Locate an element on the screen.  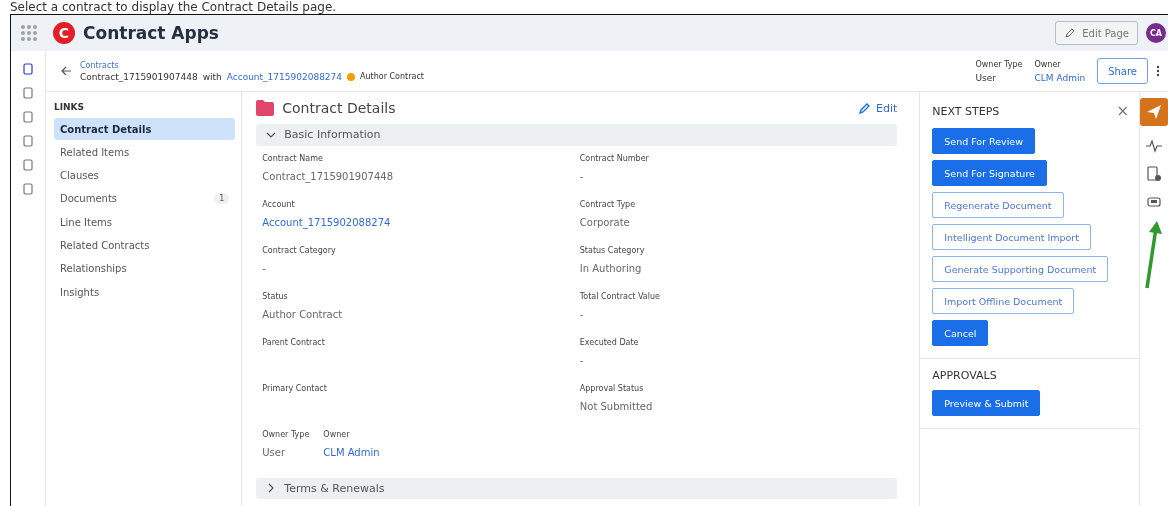
link-item: Line Items is located at coordinates (145, 222).